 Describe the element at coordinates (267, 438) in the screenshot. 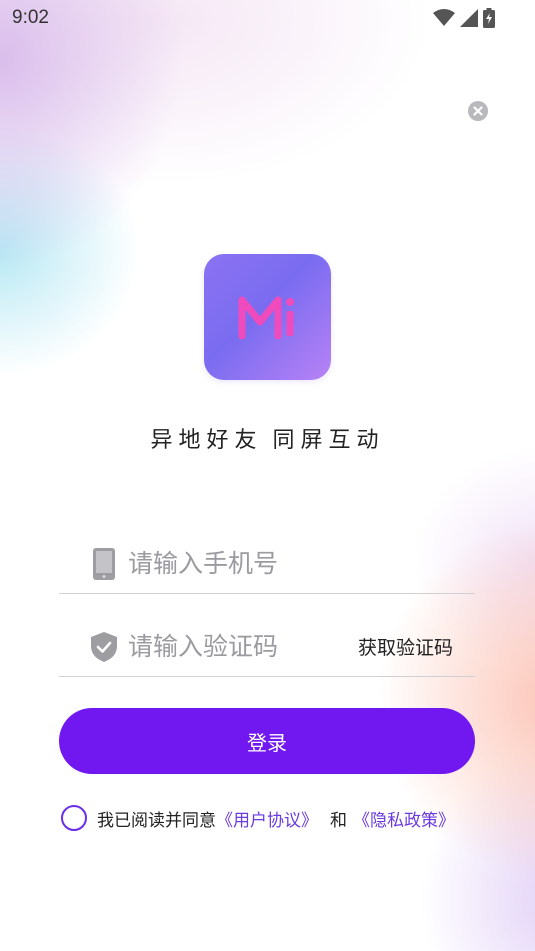

I see `slogan: 异地好友 同屏互动` at that location.